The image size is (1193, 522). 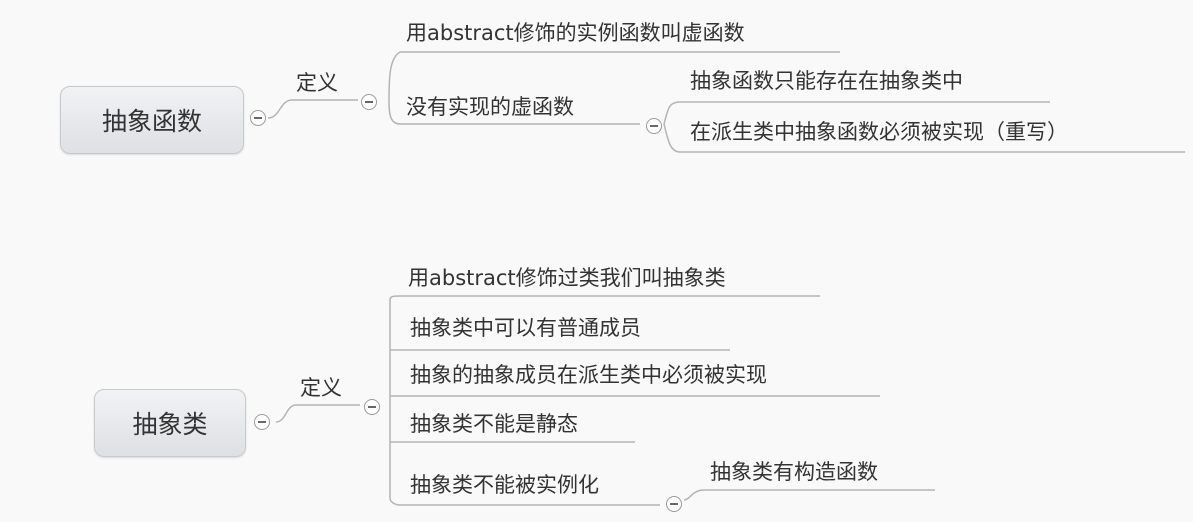 I want to click on root-topic-abstract-function: 抽象函数, so click(x=152, y=120).